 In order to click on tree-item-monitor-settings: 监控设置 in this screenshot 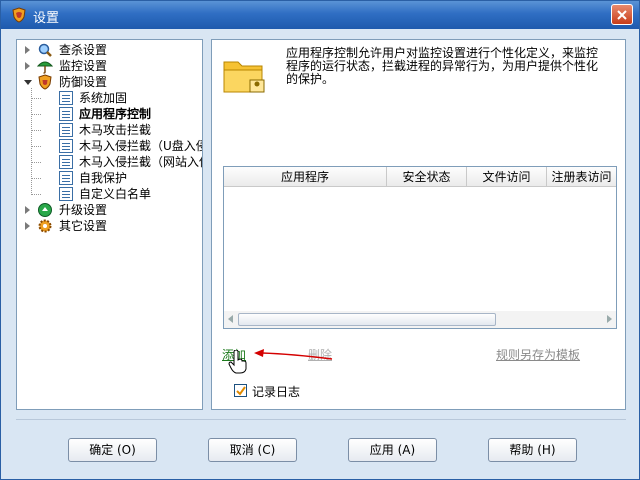, I will do `click(109, 66)`.